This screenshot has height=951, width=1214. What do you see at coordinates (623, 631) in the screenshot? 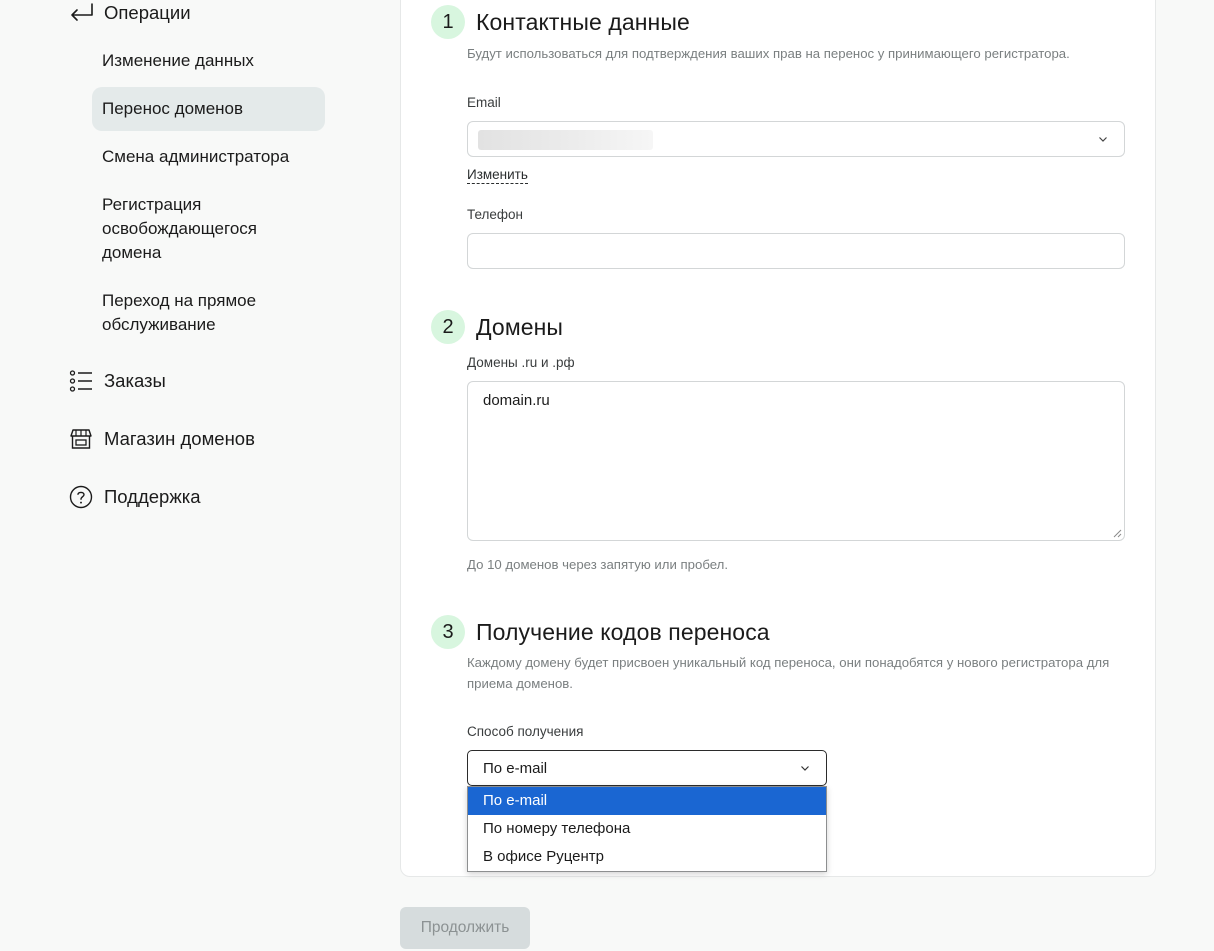
I see `section-title: Получение кодов переноса` at bounding box center [623, 631].